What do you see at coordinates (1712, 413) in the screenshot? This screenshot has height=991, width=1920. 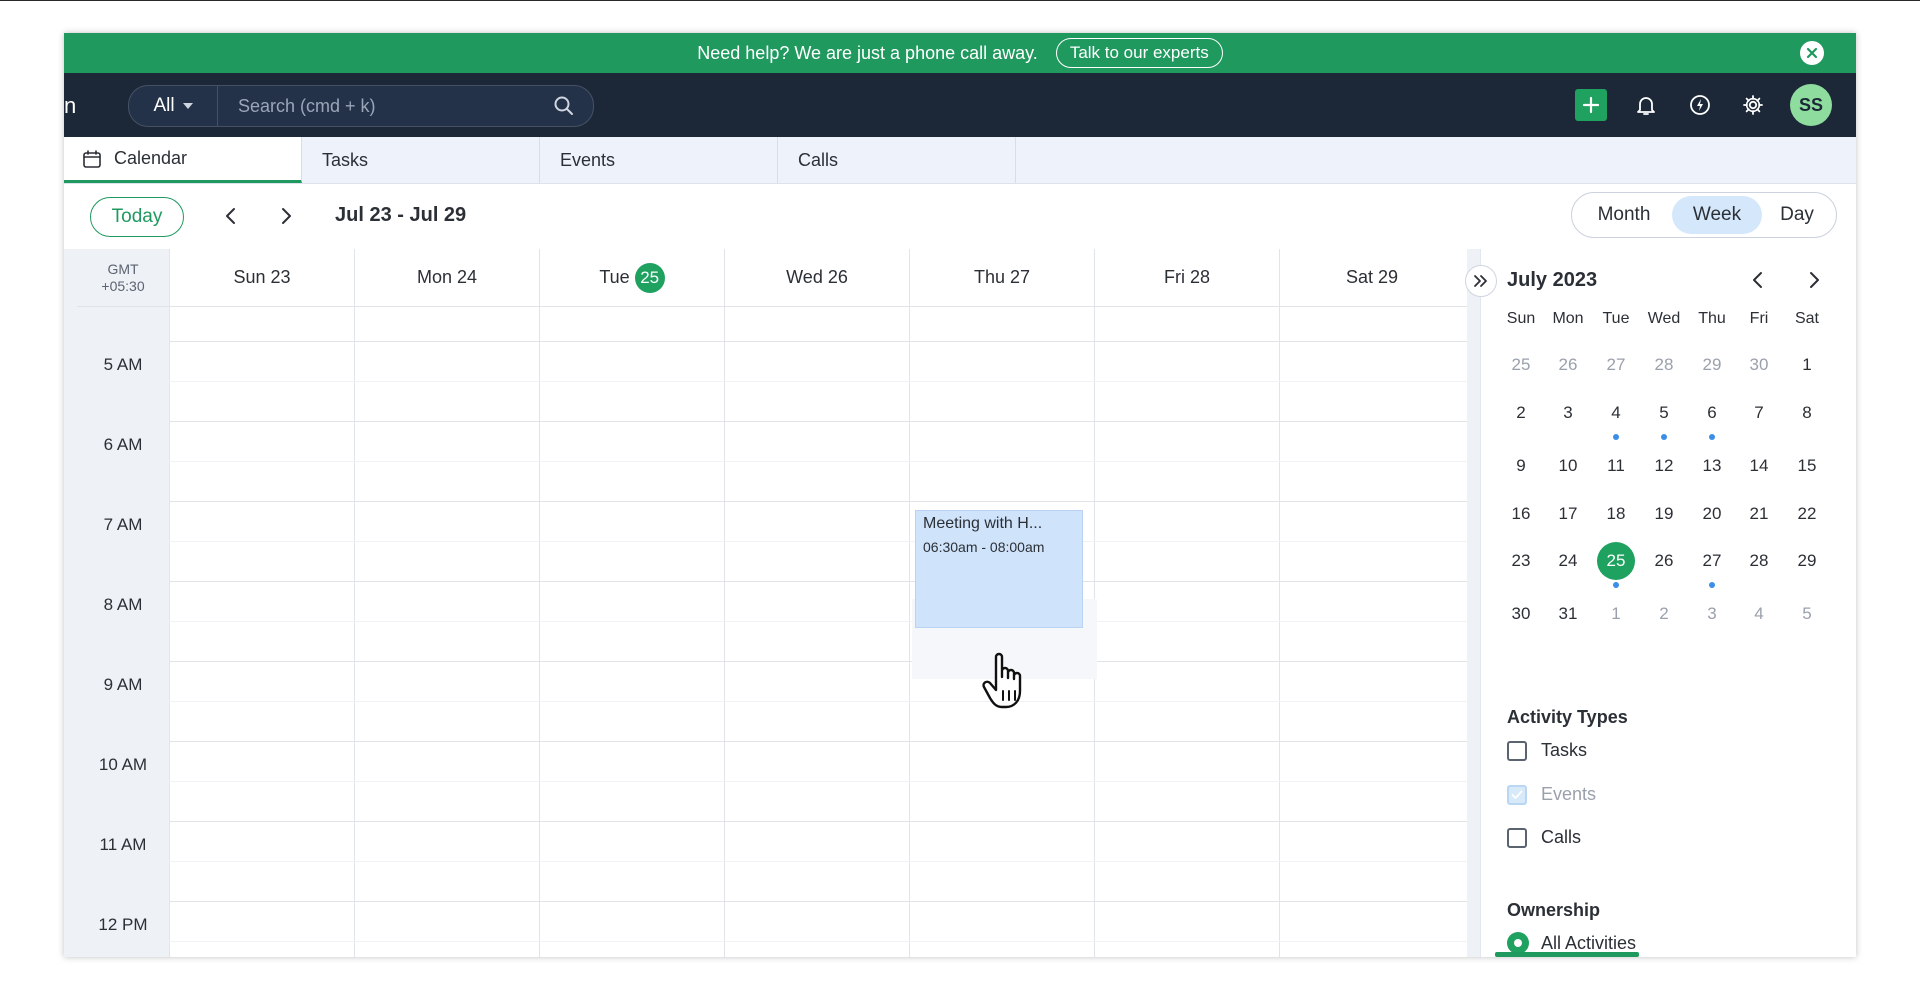 I see `mini-calendar-day: 6` at bounding box center [1712, 413].